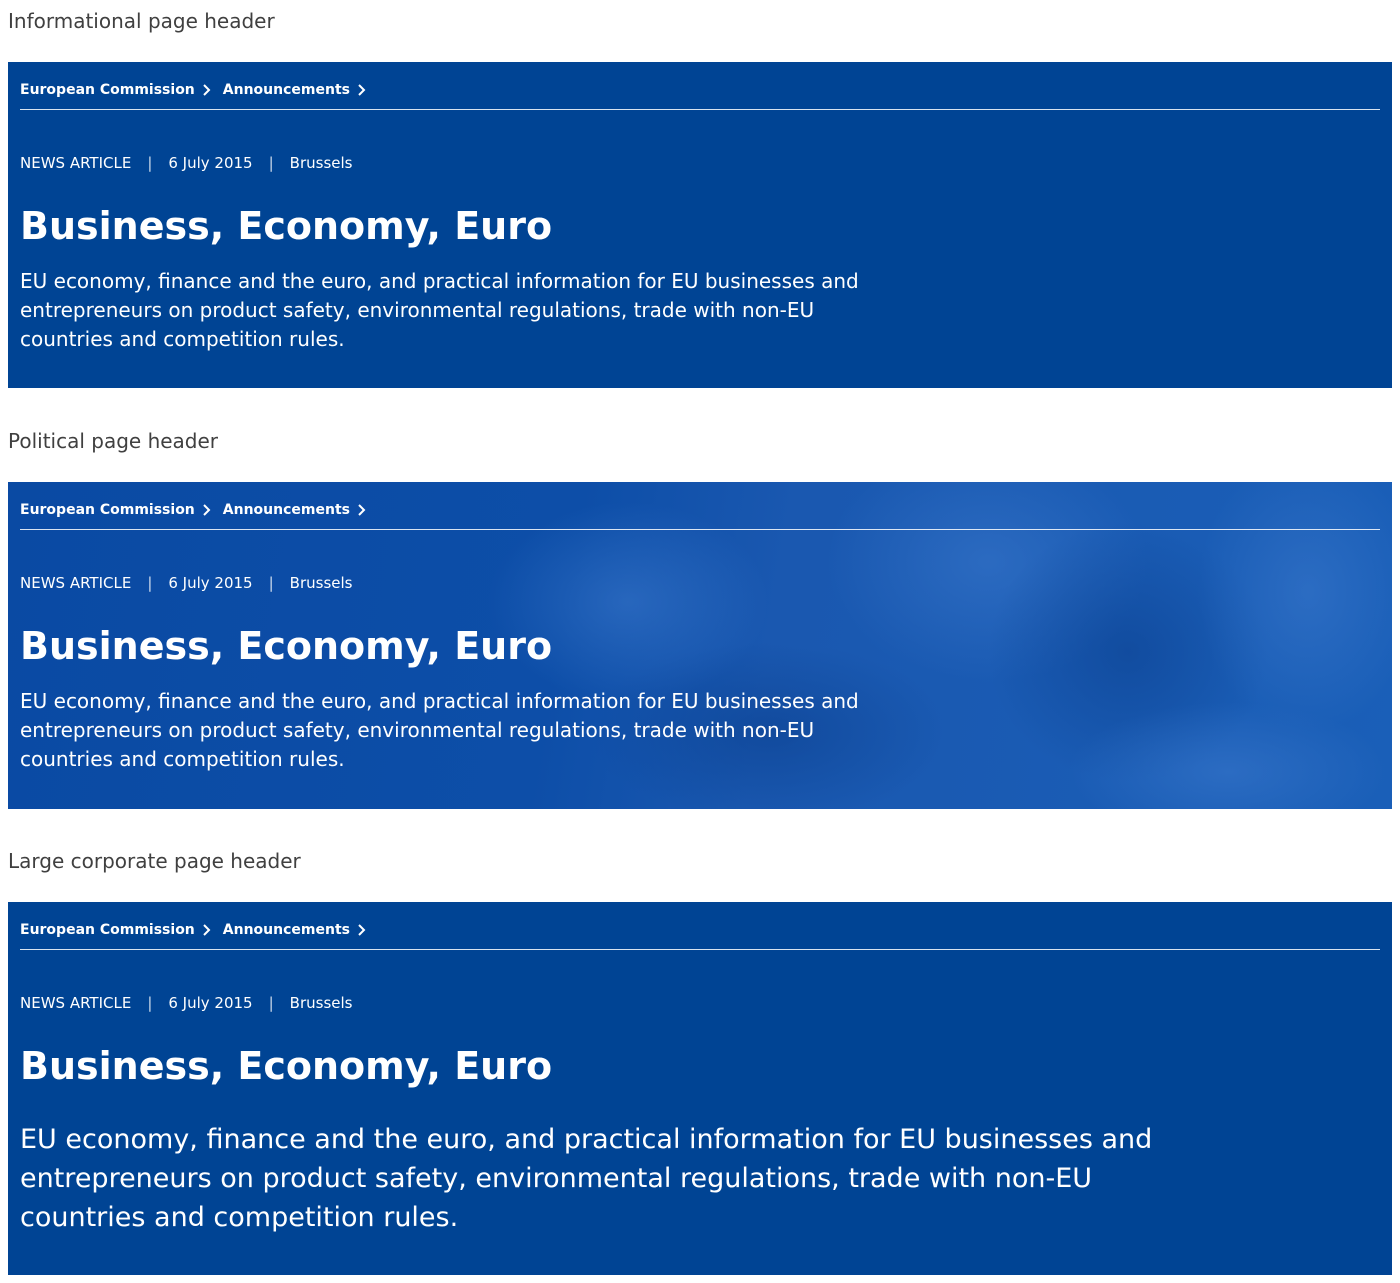 The image size is (1400, 1283). I want to click on section-heading-large-corporate: Large corporate page header, so click(154, 861).